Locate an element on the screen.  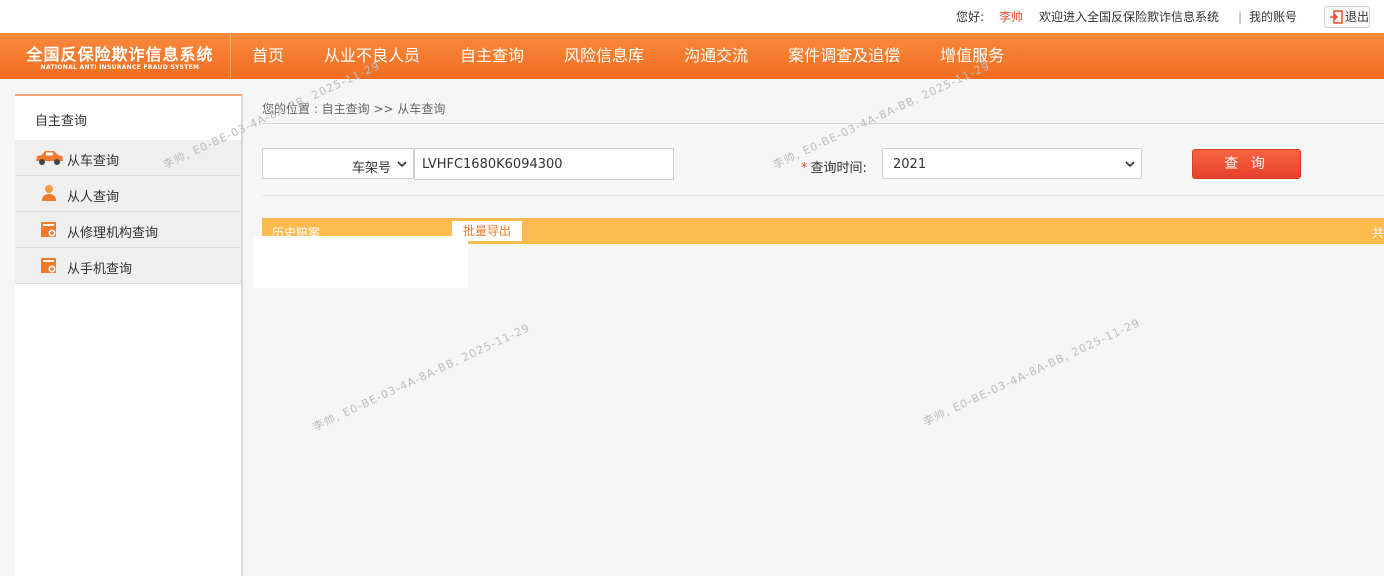
sidebar-title: 自主查询 is located at coordinates (61, 121).